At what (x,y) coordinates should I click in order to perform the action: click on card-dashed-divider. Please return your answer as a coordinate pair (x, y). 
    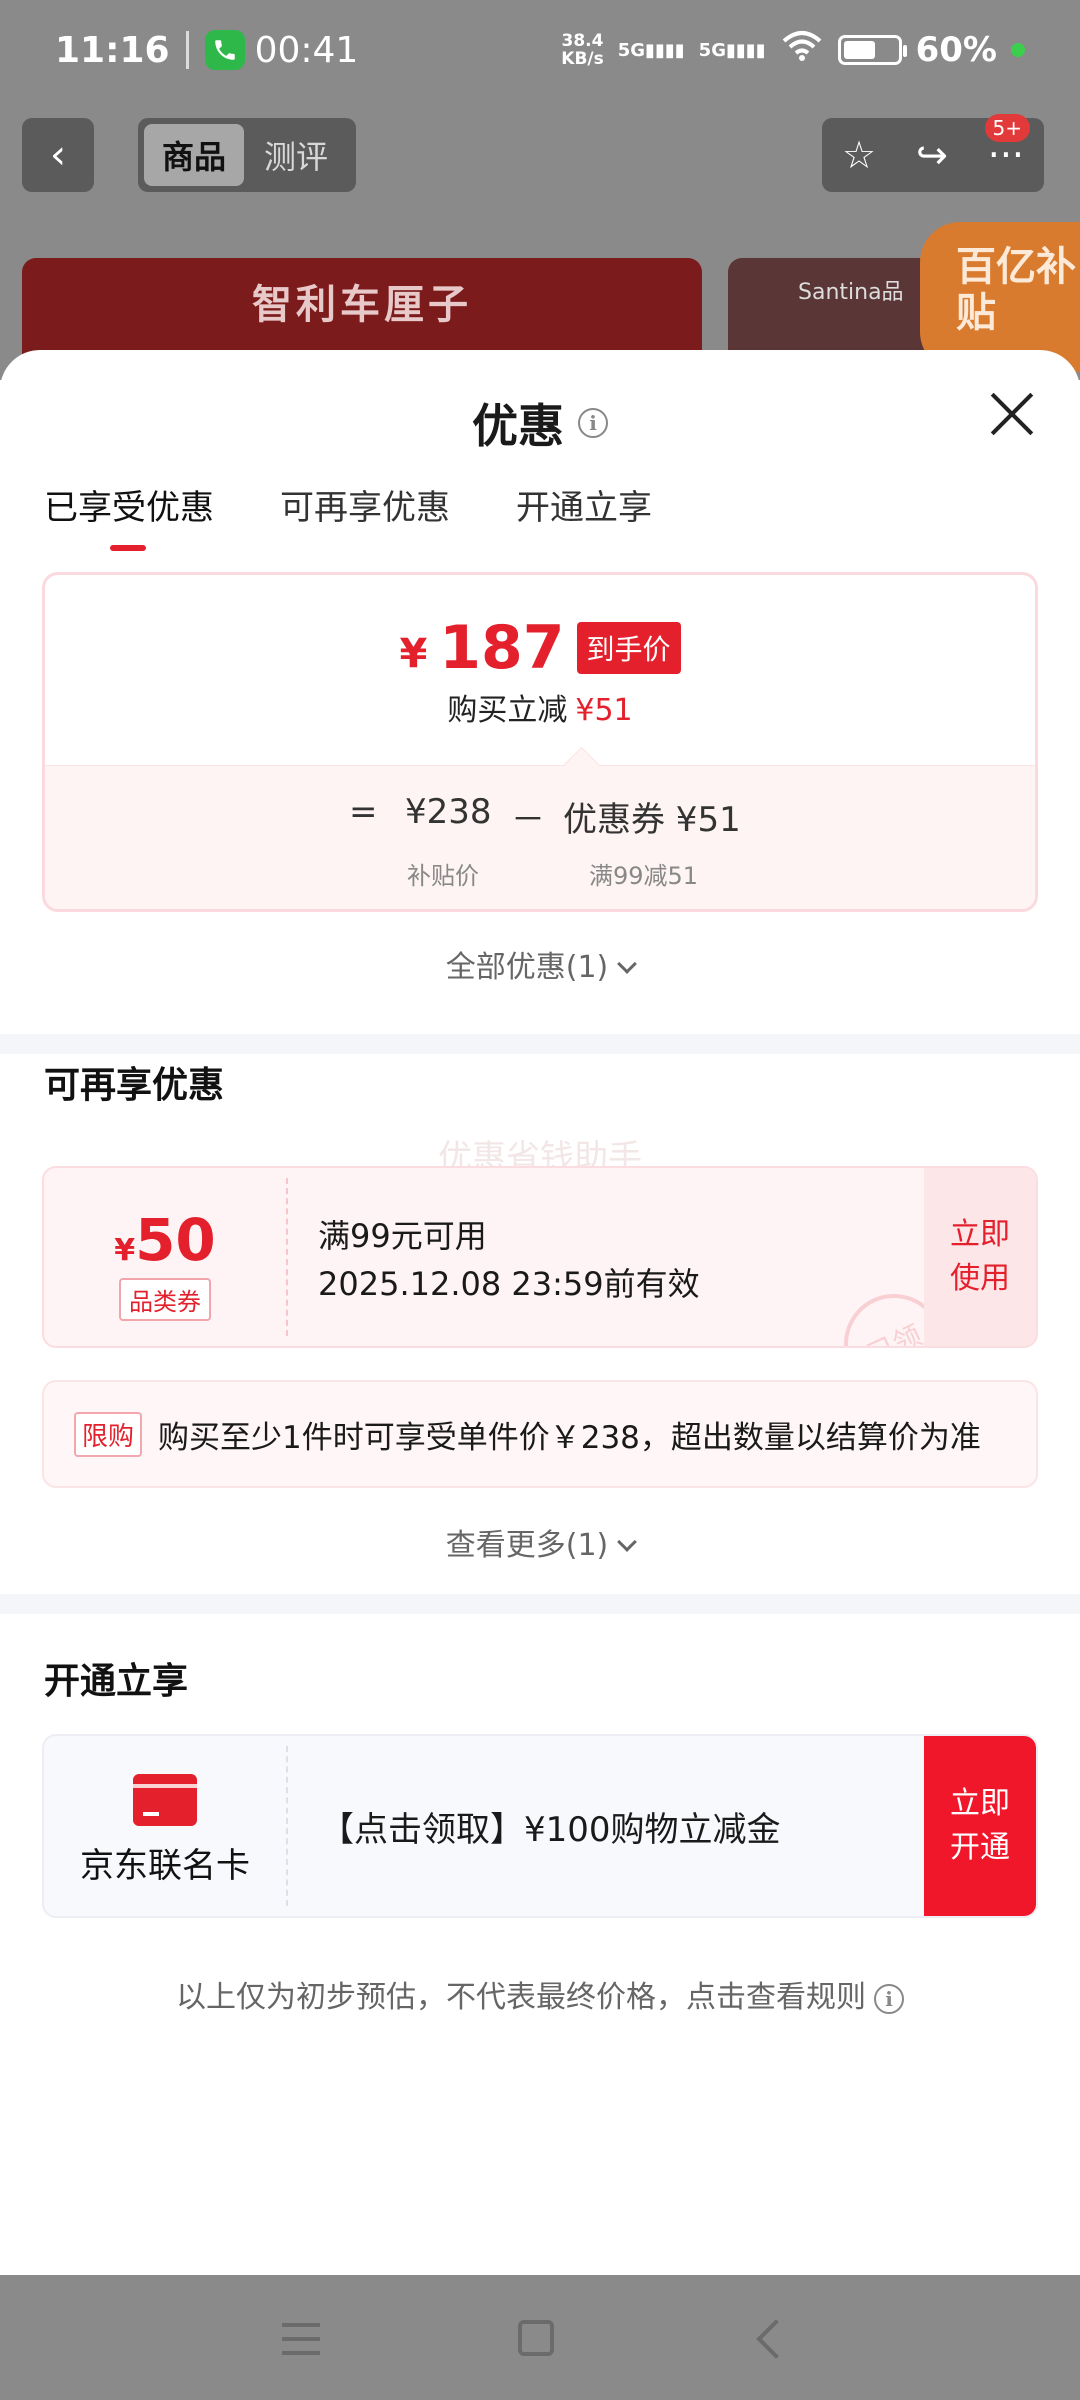
    Looking at the image, I should click on (287, 1826).